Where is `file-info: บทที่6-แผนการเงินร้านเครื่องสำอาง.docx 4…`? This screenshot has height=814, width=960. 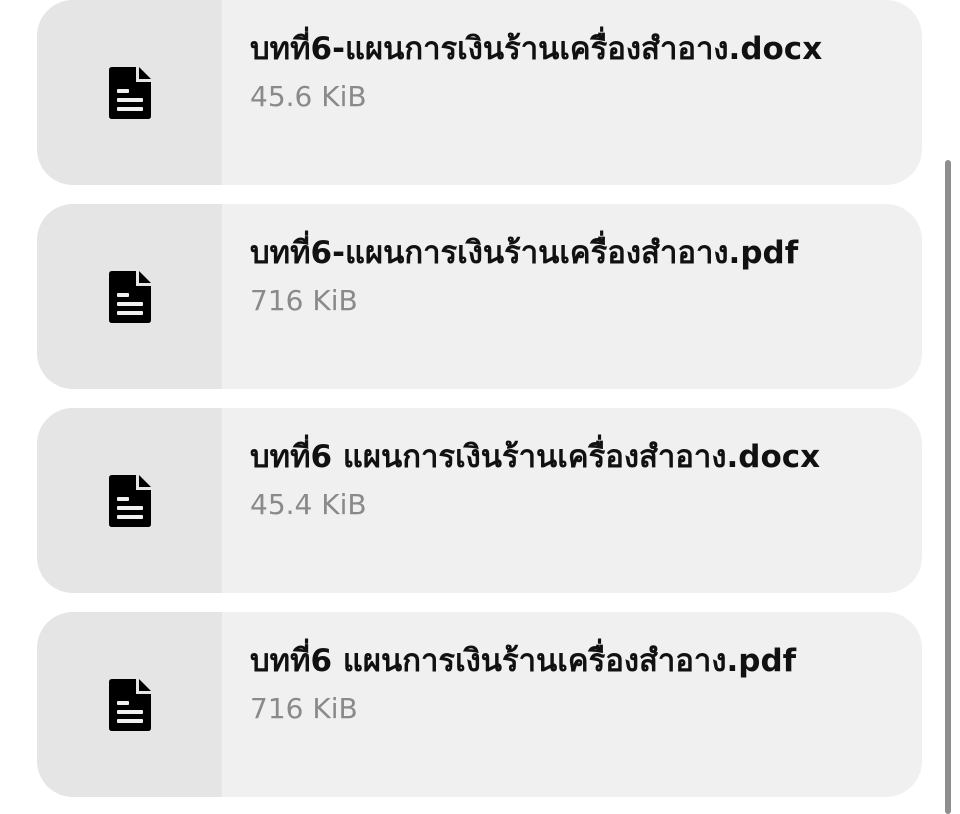 file-info: บทที่6-แผนการเงินร้านเครื่องสำอาง.docx 4… is located at coordinates (522, 82).